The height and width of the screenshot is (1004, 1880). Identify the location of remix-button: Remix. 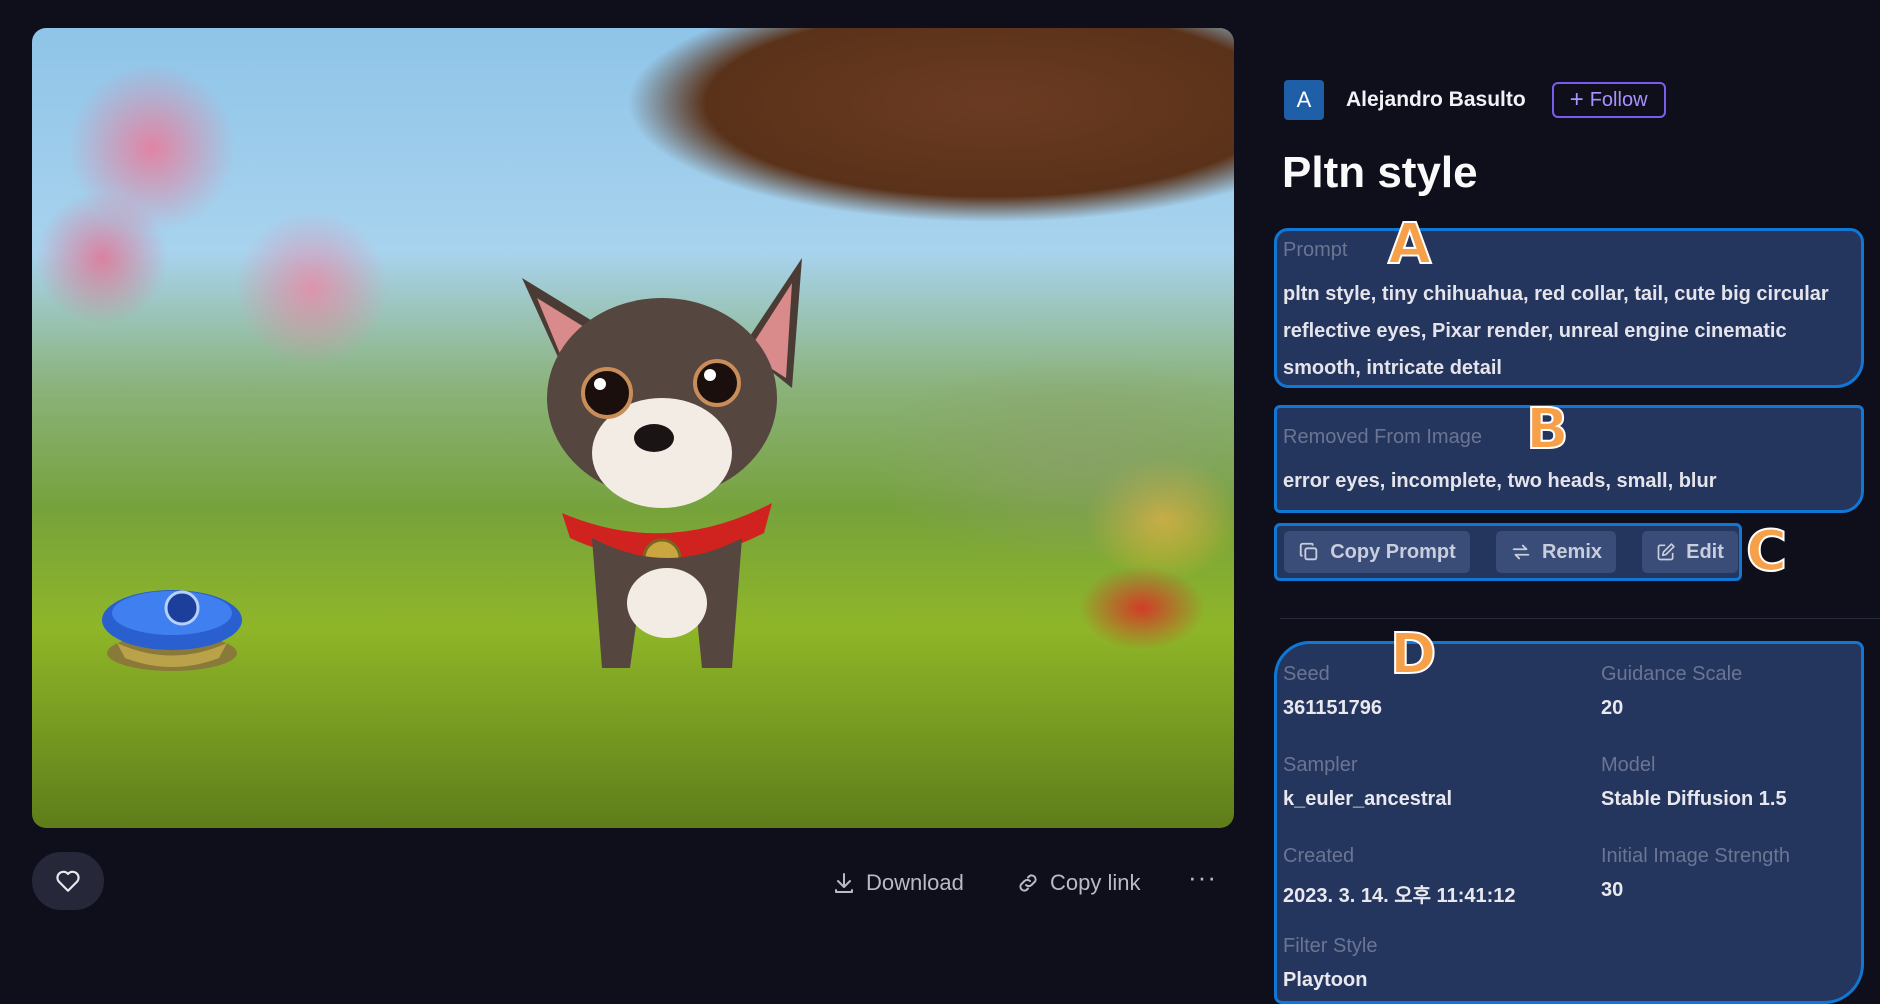
(1556, 552).